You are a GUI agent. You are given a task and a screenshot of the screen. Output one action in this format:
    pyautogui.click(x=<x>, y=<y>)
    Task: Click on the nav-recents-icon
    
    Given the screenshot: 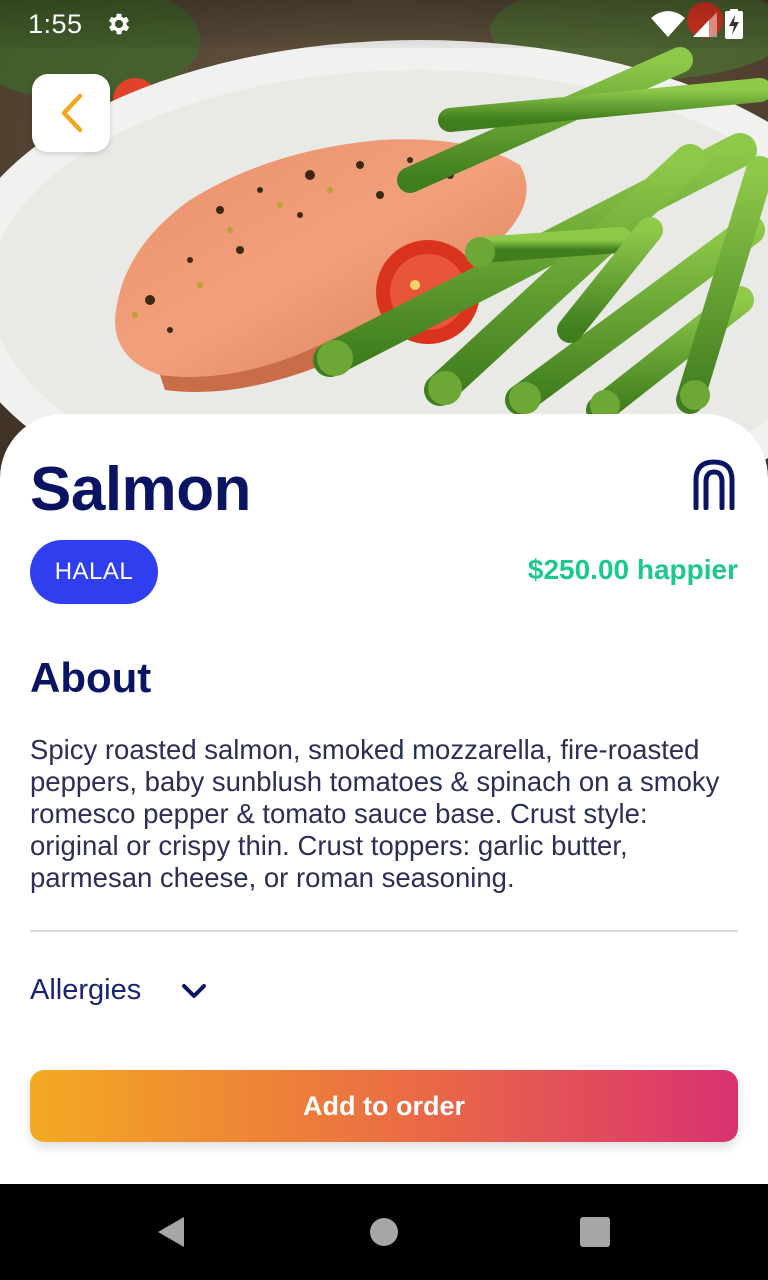 What is the action you would take?
    pyautogui.click(x=595, y=1232)
    